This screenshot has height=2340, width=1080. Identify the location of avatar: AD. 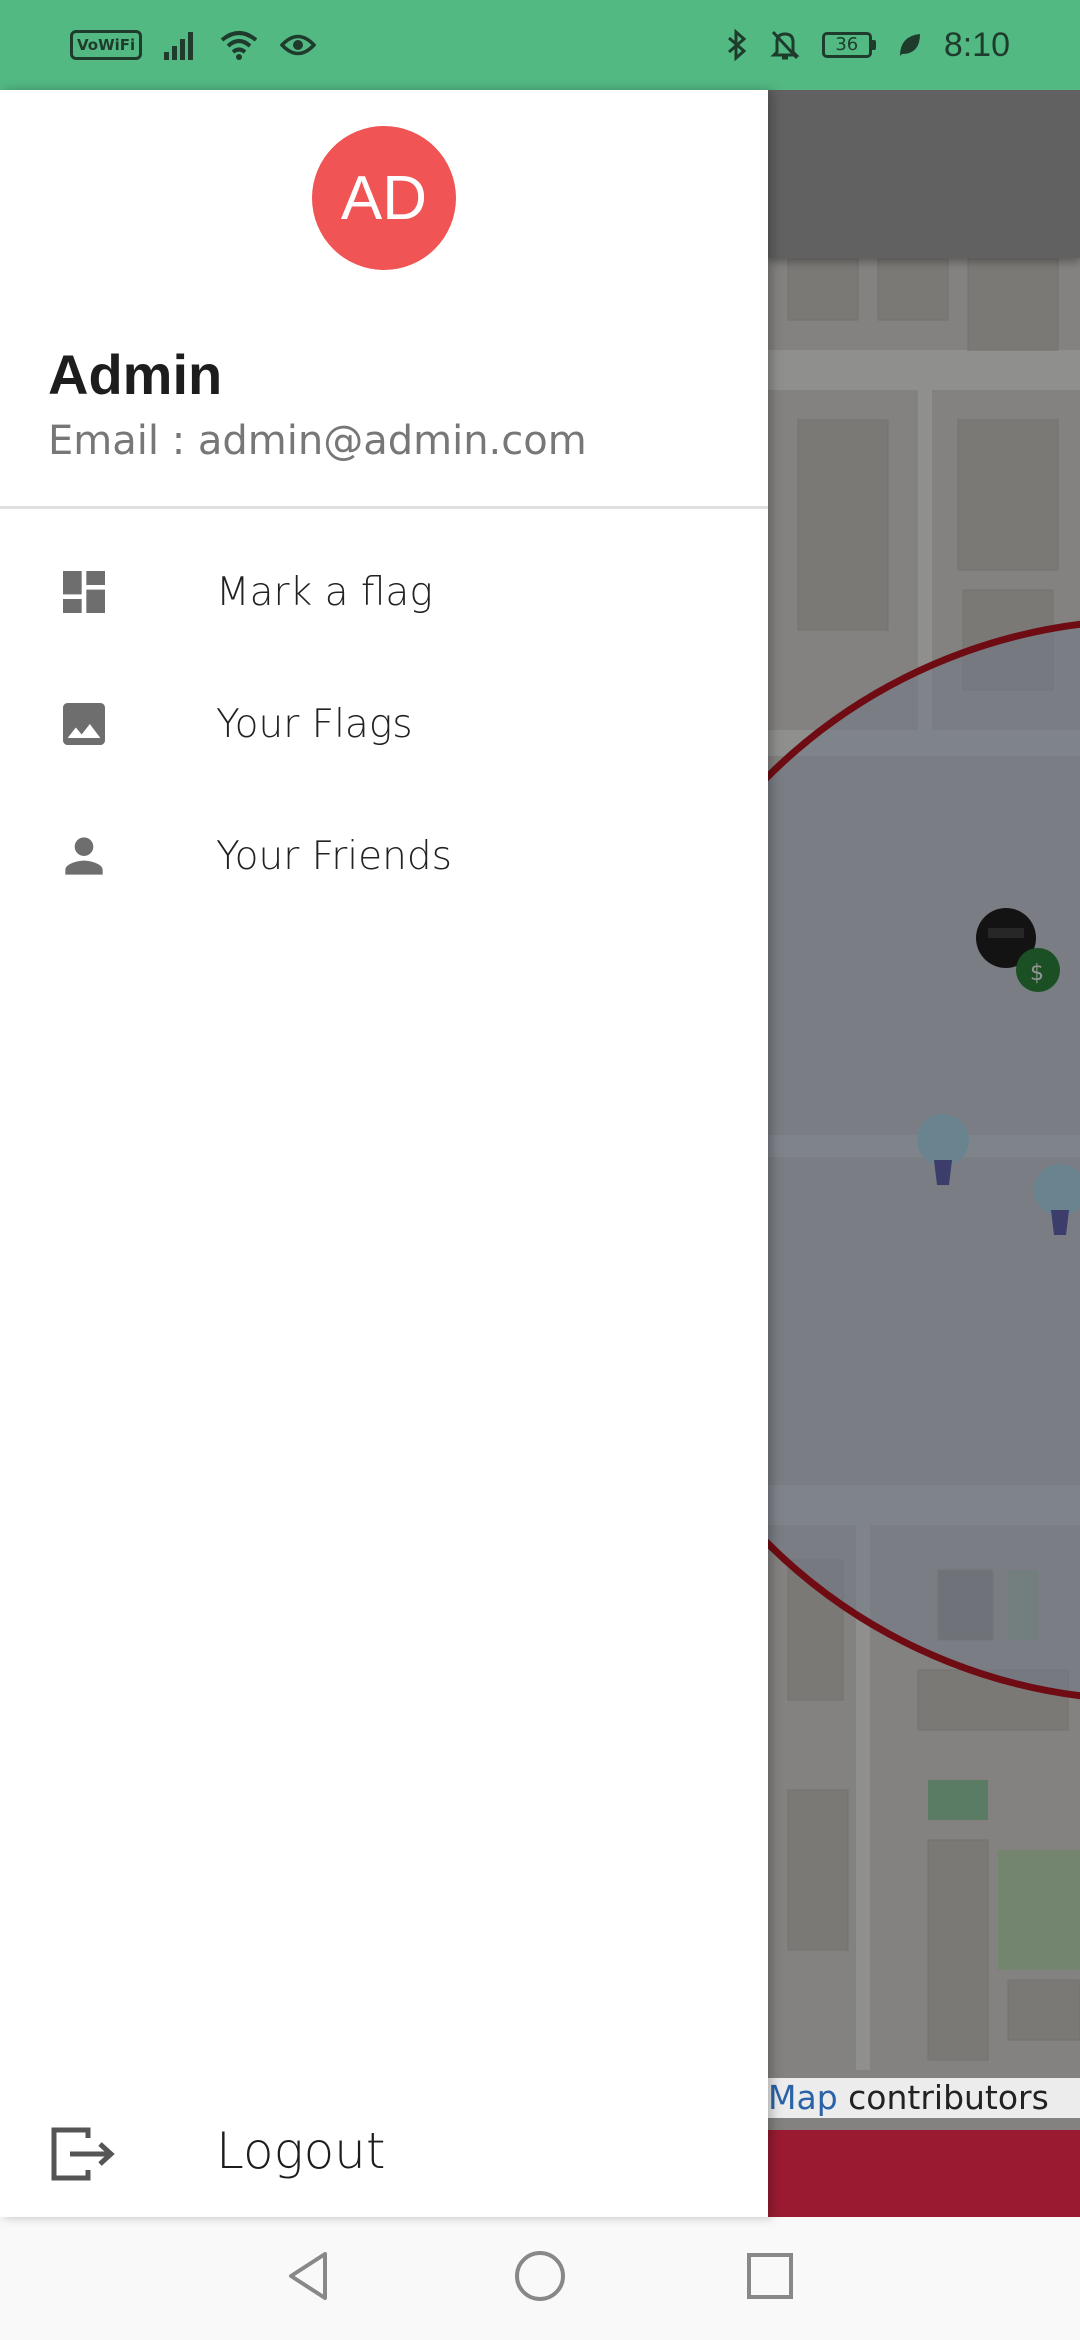
(384, 198).